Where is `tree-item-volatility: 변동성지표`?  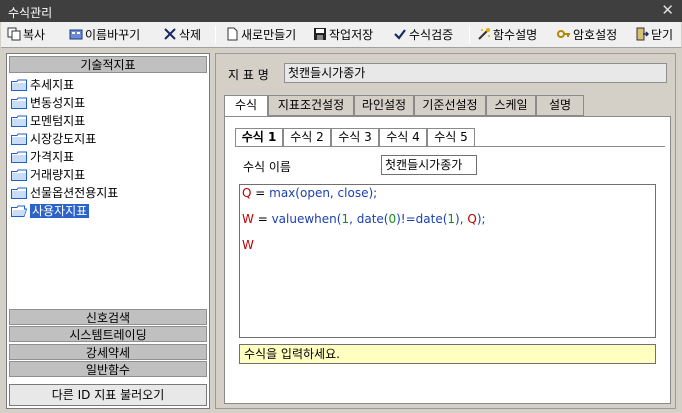
tree-item-volatility: 변동성지표 is located at coordinates (64, 103).